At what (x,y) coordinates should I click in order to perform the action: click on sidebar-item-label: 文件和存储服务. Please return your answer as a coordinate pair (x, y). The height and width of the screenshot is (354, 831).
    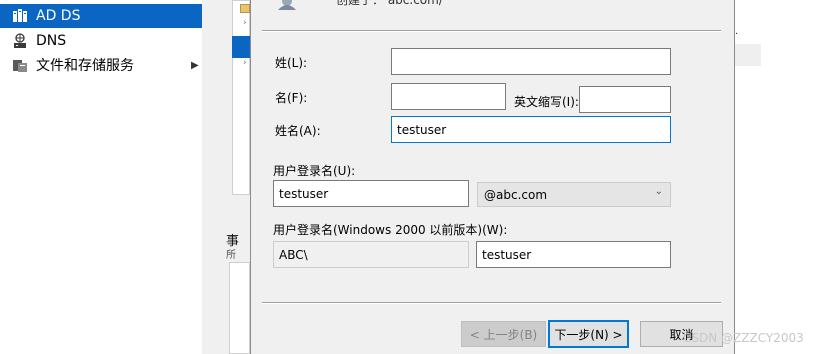
    Looking at the image, I should click on (85, 66).